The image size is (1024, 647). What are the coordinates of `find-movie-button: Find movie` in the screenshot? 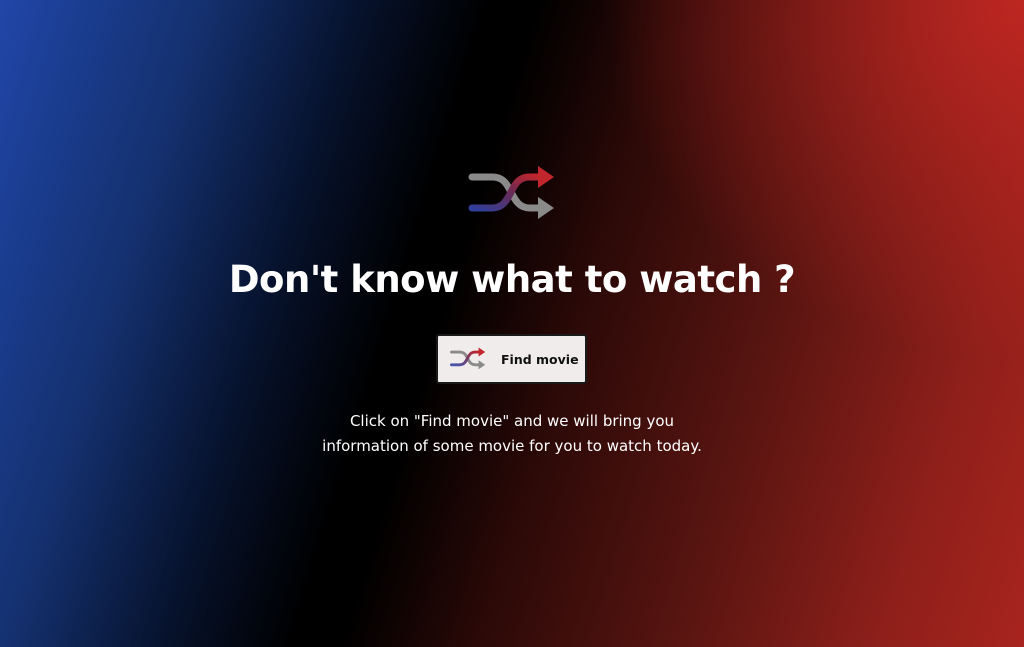 It's located at (511, 359).